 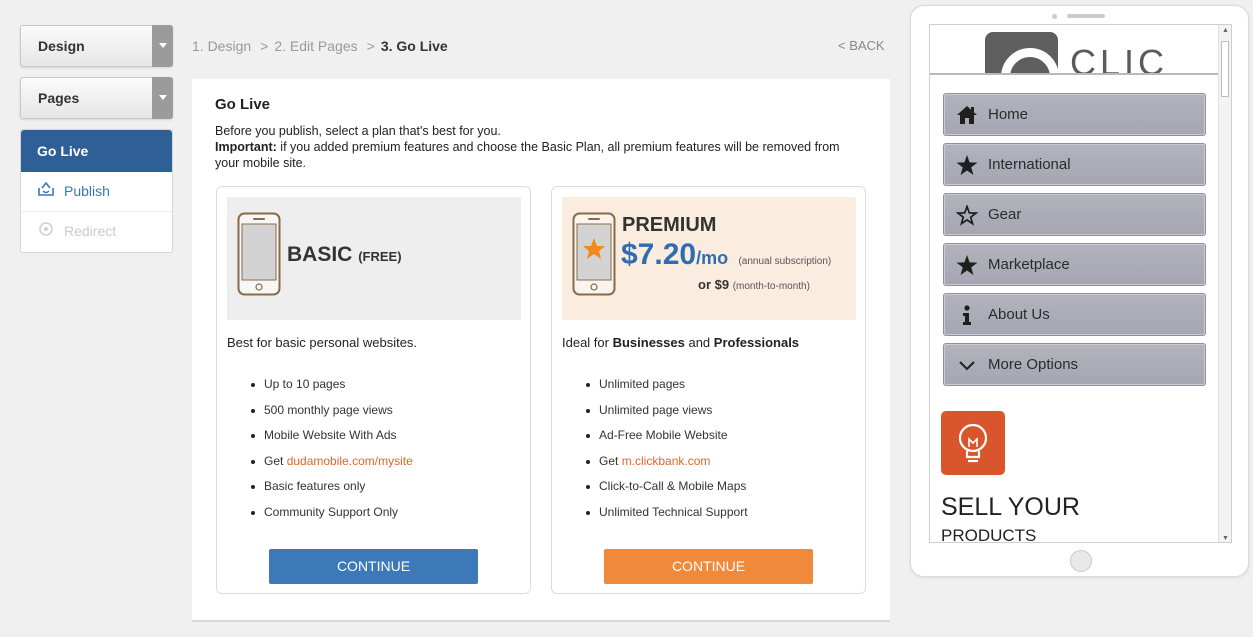 I want to click on premium-price: $7.20/mo (annual subscription), so click(x=726, y=255).